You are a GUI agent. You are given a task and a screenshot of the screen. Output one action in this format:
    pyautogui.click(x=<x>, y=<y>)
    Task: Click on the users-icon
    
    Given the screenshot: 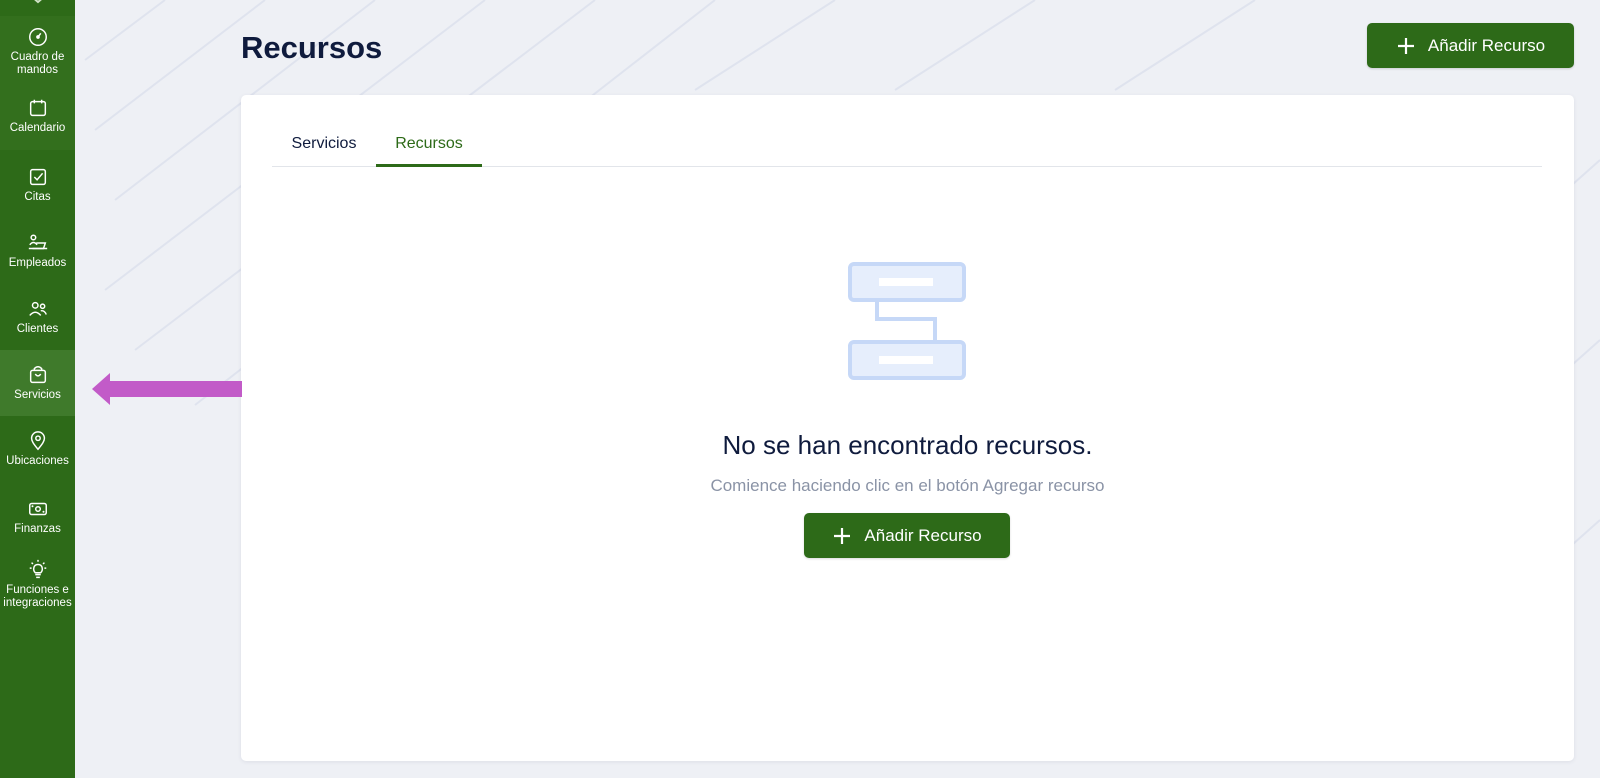 What is the action you would take?
    pyautogui.click(x=37, y=308)
    